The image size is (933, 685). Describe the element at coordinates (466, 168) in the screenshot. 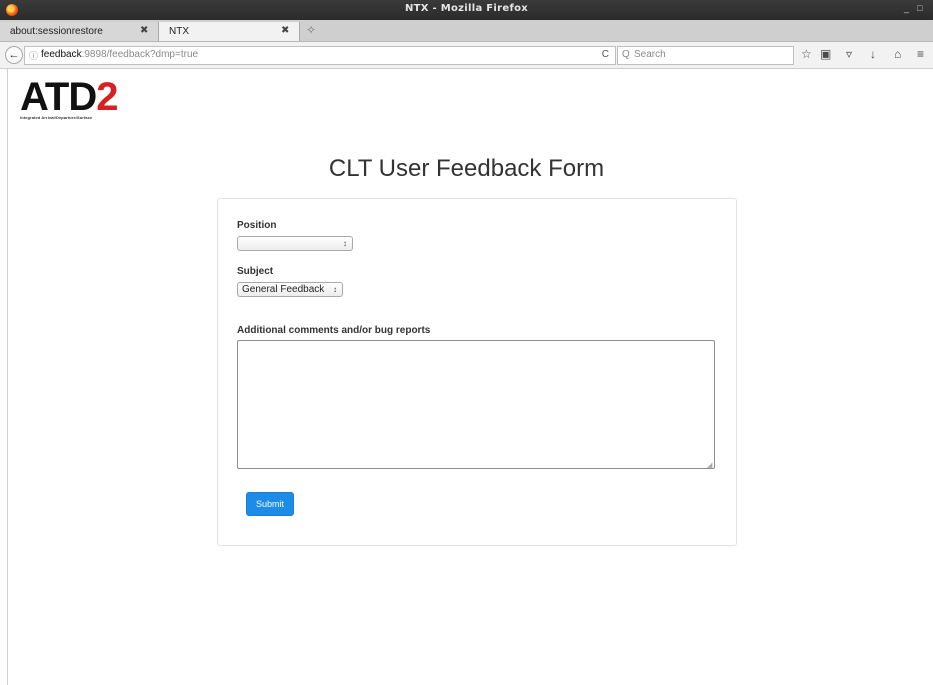

I see `page-title: CLT User Feedback Form` at that location.